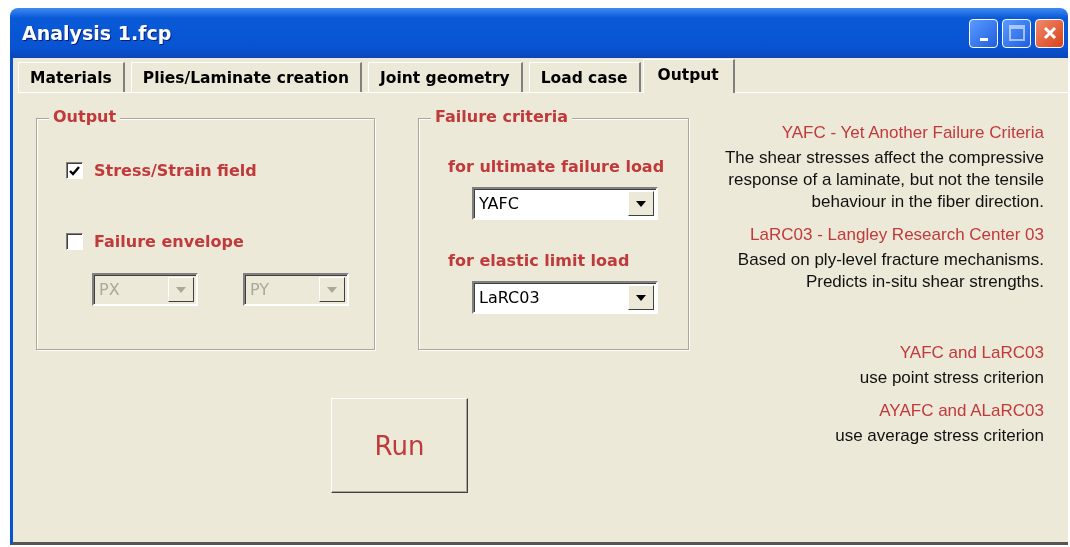 Image resolution: width=1070 pixels, height=547 pixels. What do you see at coordinates (557, 166) in the screenshot?
I see `selector-label: for ultimate failure load` at bounding box center [557, 166].